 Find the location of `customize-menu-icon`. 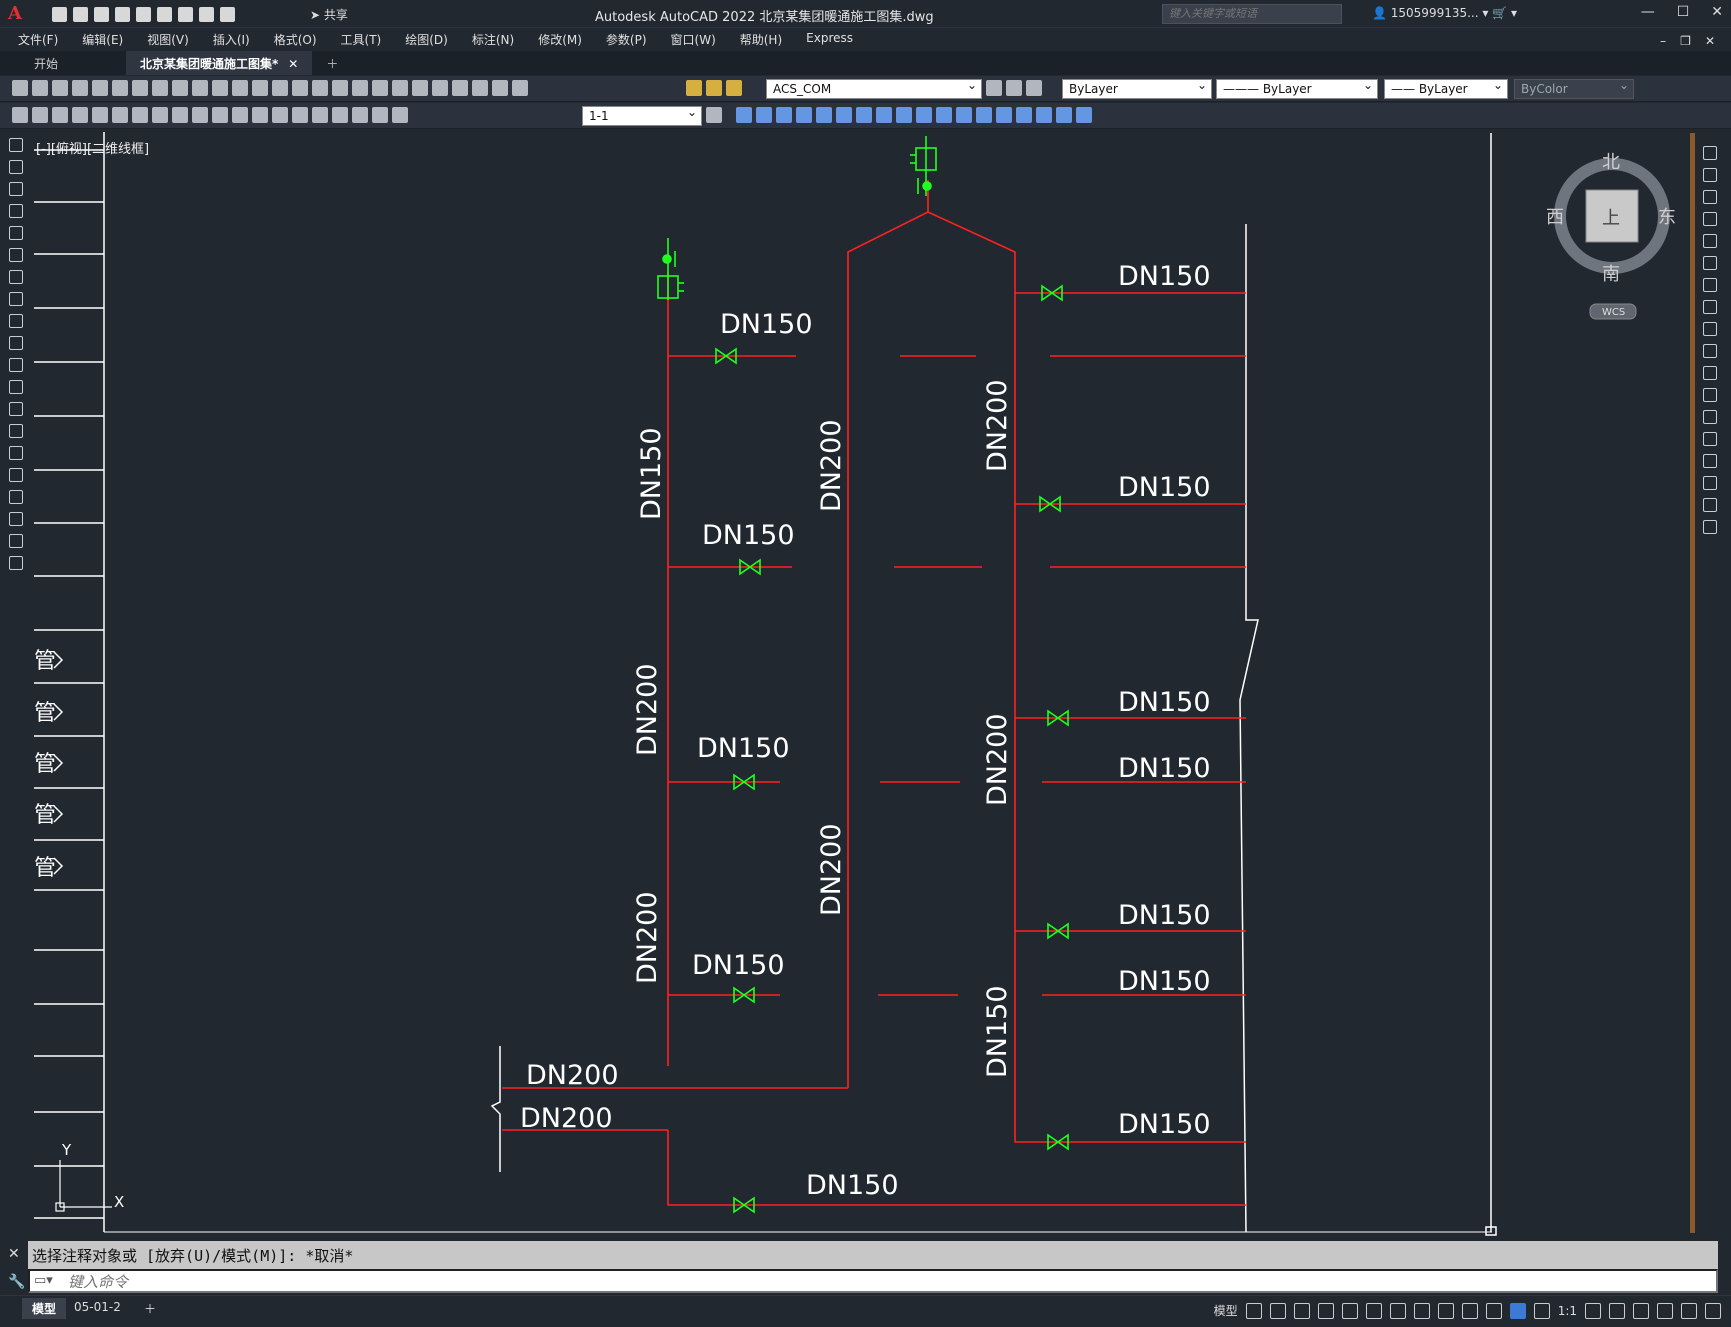

customize-menu-icon is located at coordinates (1713, 1310).